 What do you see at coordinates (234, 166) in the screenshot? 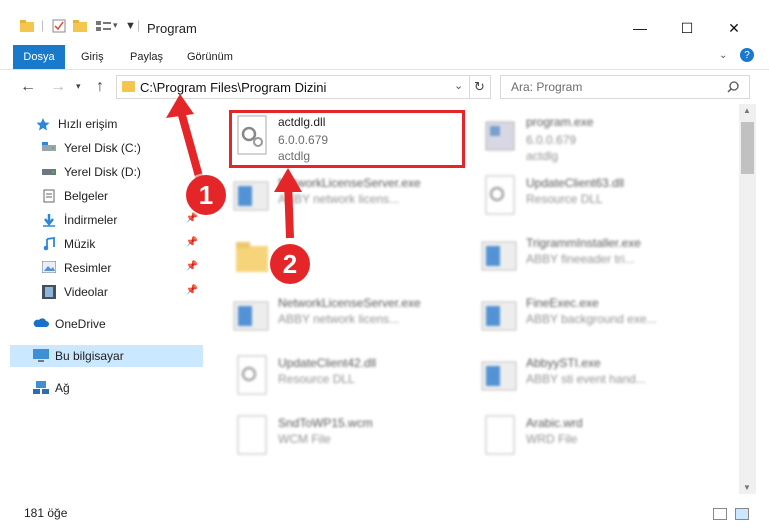
I see `annotation-arrows` at bounding box center [234, 166].